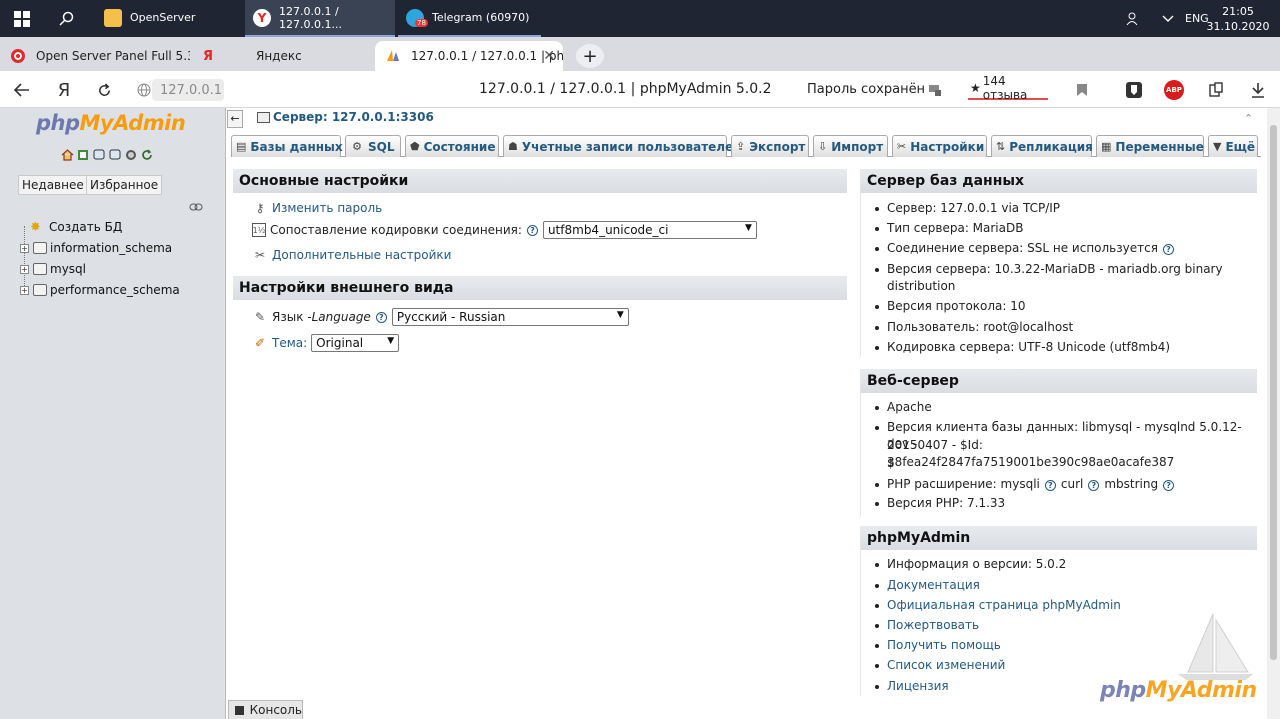 The height and width of the screenshot is (719, 1280). Describe the element at coordinates (918, 686) in the screenshot. I see `license-link: Лицензия` at that location.